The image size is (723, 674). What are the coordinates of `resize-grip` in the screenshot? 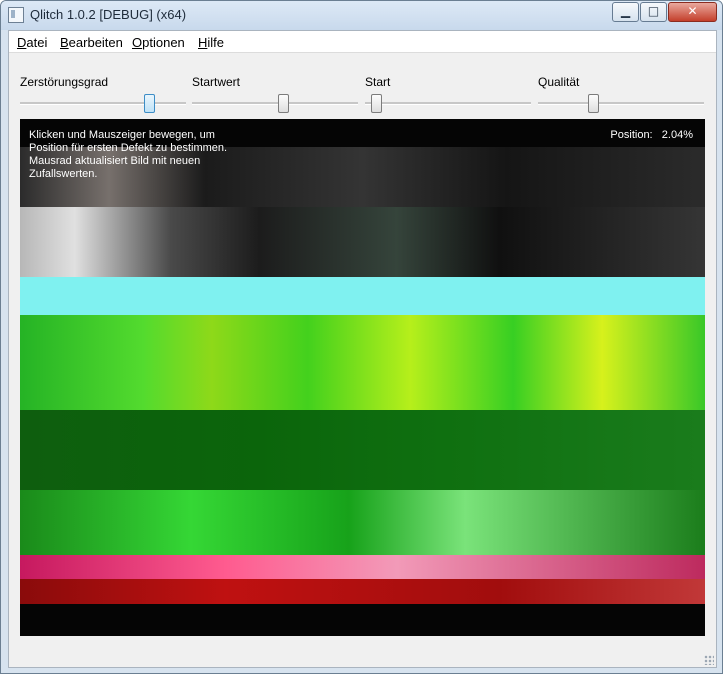 It's located at (709, 660).